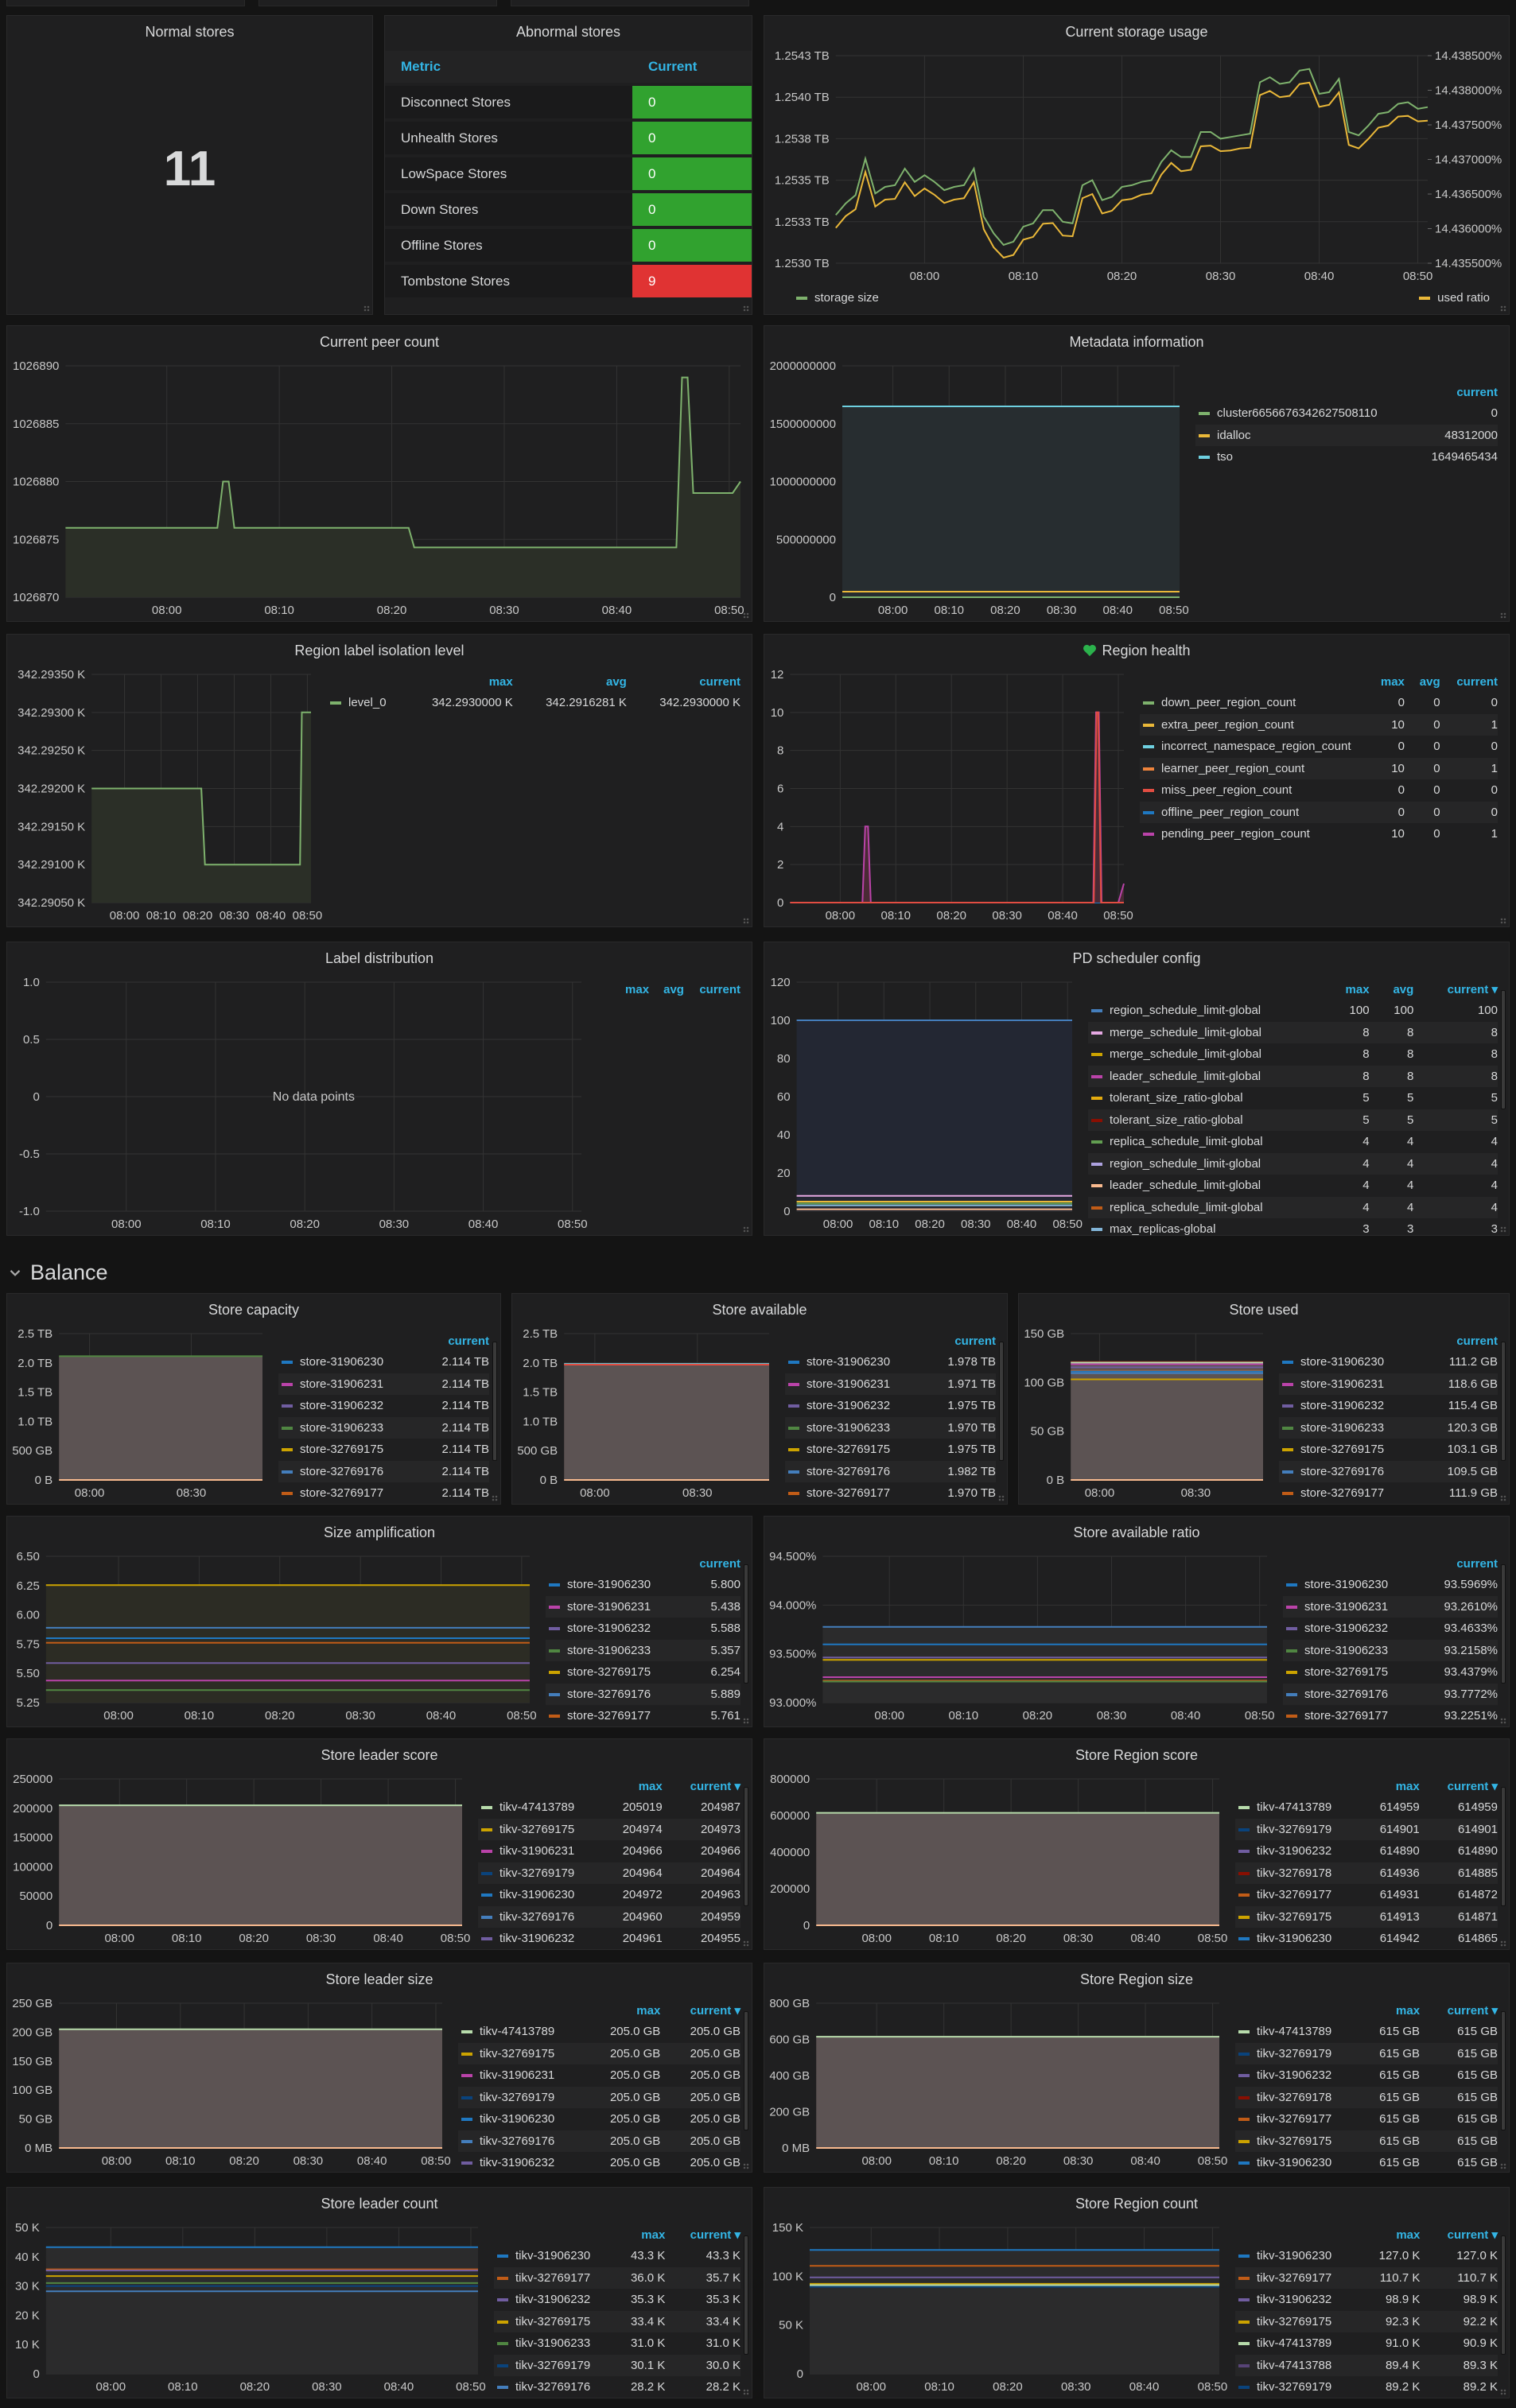 The width and height of the screenshot is (1516, 2408). Describe the element at coordinates (609, 1851) in the screenshot. I see `legend-item: tikv-31906231 204966 204966` at that location.